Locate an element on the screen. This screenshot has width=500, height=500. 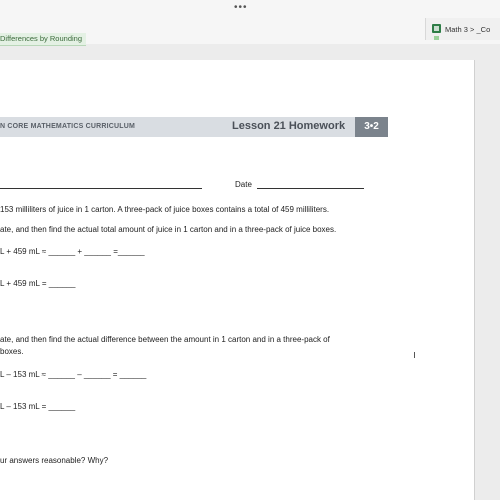
name-field is located at coordinates (101, 188).